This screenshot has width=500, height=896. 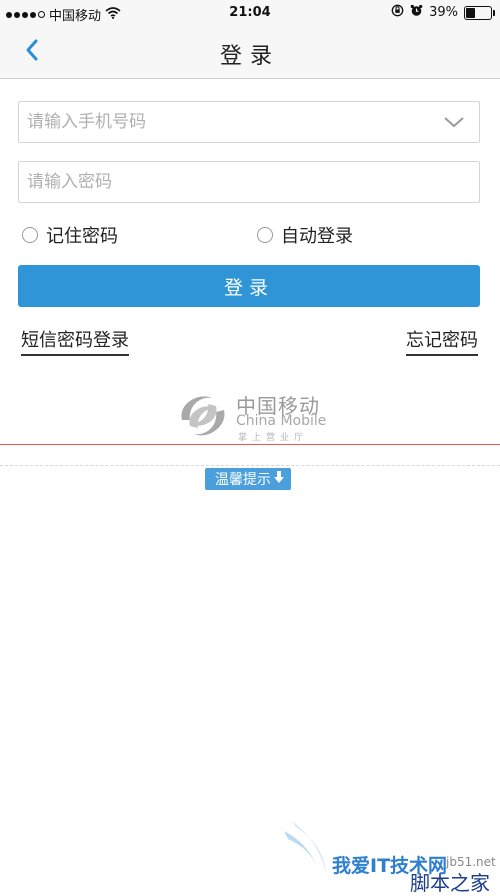 What do you see at coordinates (390, 852) in the screenshot?
I see `watermark: 我爱IT技术网 jb51.net 脚本之家` at bounding box center [390, 852].